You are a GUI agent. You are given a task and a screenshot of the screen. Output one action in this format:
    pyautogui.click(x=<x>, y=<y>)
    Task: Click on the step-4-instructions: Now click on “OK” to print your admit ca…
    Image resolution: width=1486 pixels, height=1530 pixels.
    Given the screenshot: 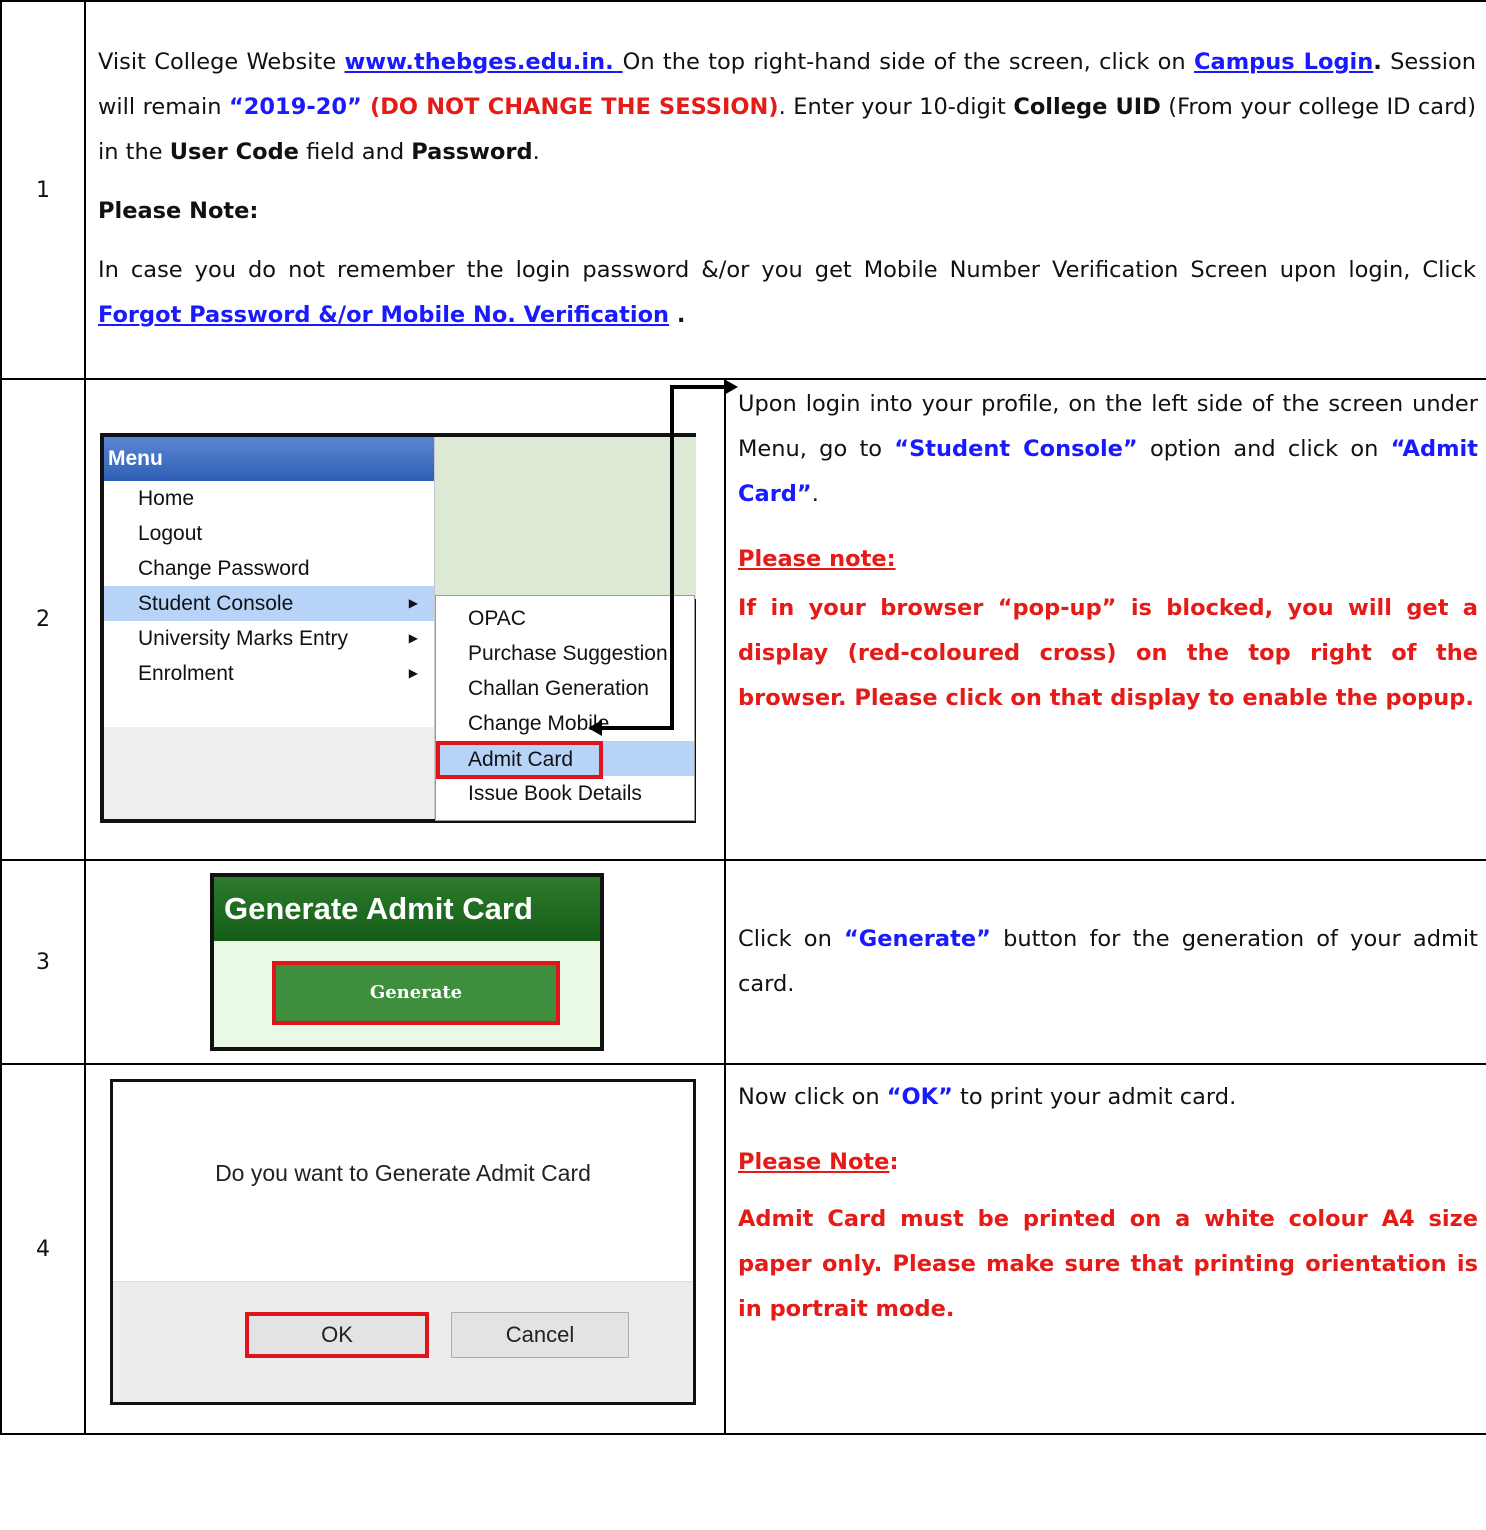 What is the action you would take?
    pyautogui.click(x=1108, y=1097)
    